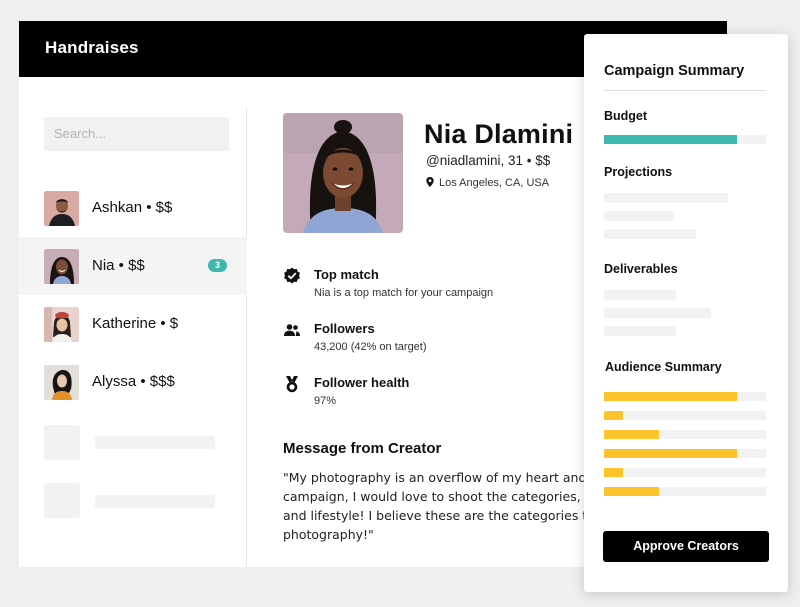  What do you see at coordinates (430, 183) in the screenshot?
I see `location-pin-icon` at bounding box center [430, 183].